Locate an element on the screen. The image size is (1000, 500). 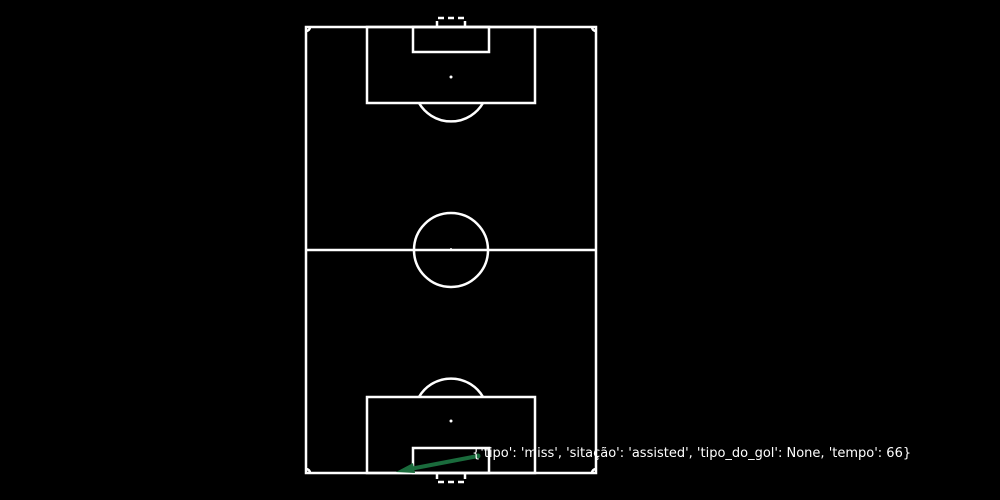
bottom-goal is located at coordinates (451, 478).